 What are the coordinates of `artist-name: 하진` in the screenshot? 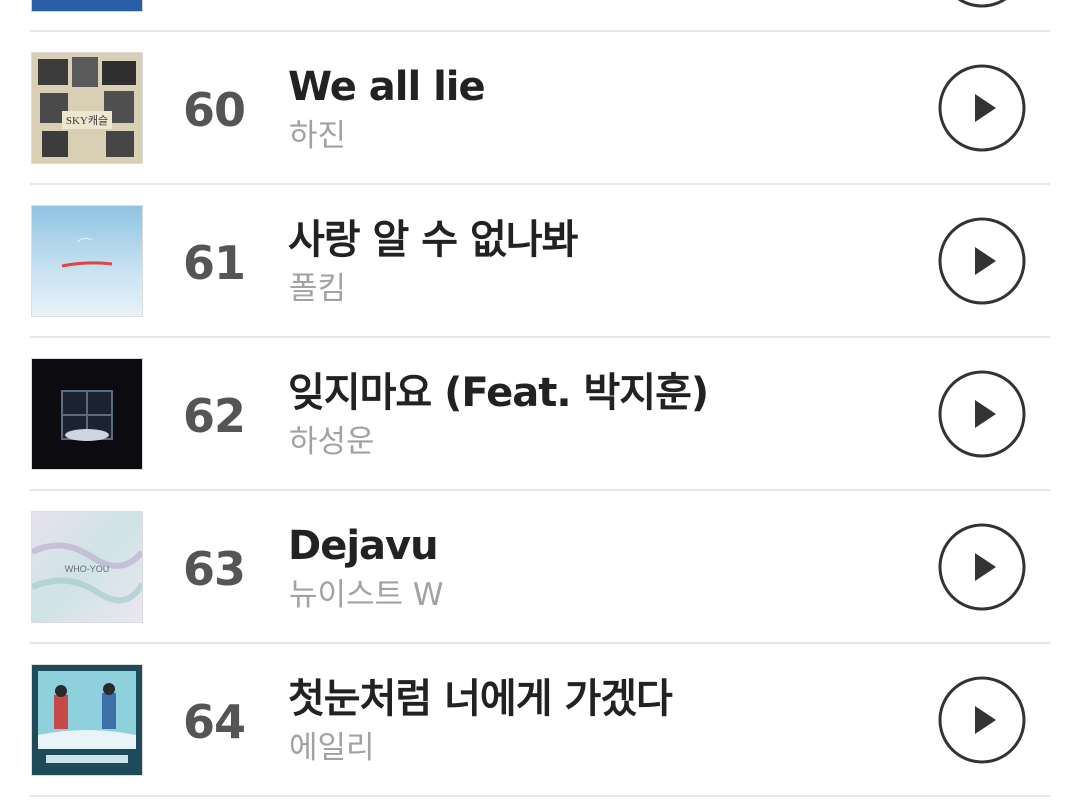 It's located at (317, 136).